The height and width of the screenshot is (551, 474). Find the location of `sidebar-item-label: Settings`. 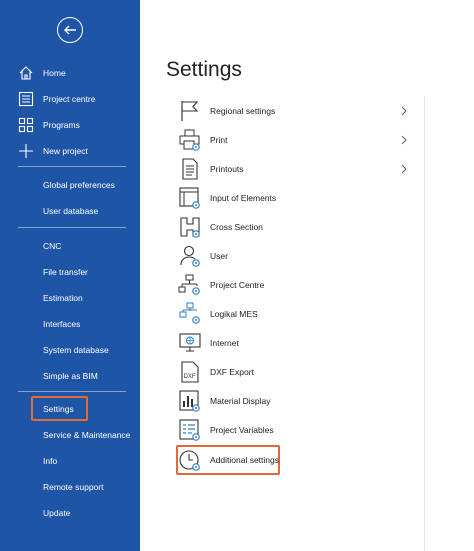

sidebar-item-label: Settings is located at coordinates (58, 409).